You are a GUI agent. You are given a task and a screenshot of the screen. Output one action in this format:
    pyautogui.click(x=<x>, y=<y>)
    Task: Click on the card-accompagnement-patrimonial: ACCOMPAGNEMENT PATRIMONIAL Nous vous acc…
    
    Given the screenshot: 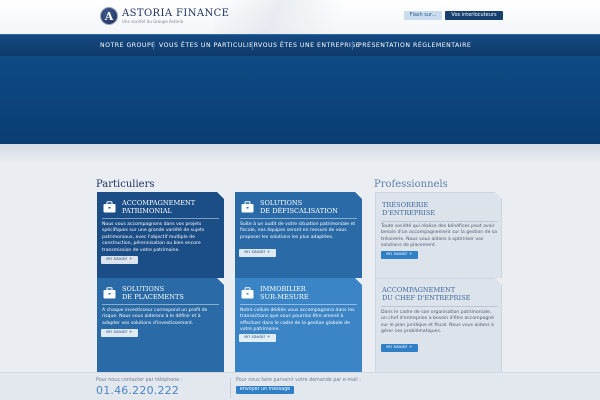 What is the action you would take?
    pyautogui.click(x=160, y=239)
    